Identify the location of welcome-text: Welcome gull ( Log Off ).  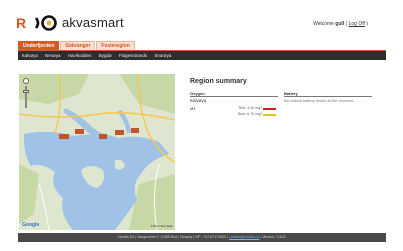
(340, 24).